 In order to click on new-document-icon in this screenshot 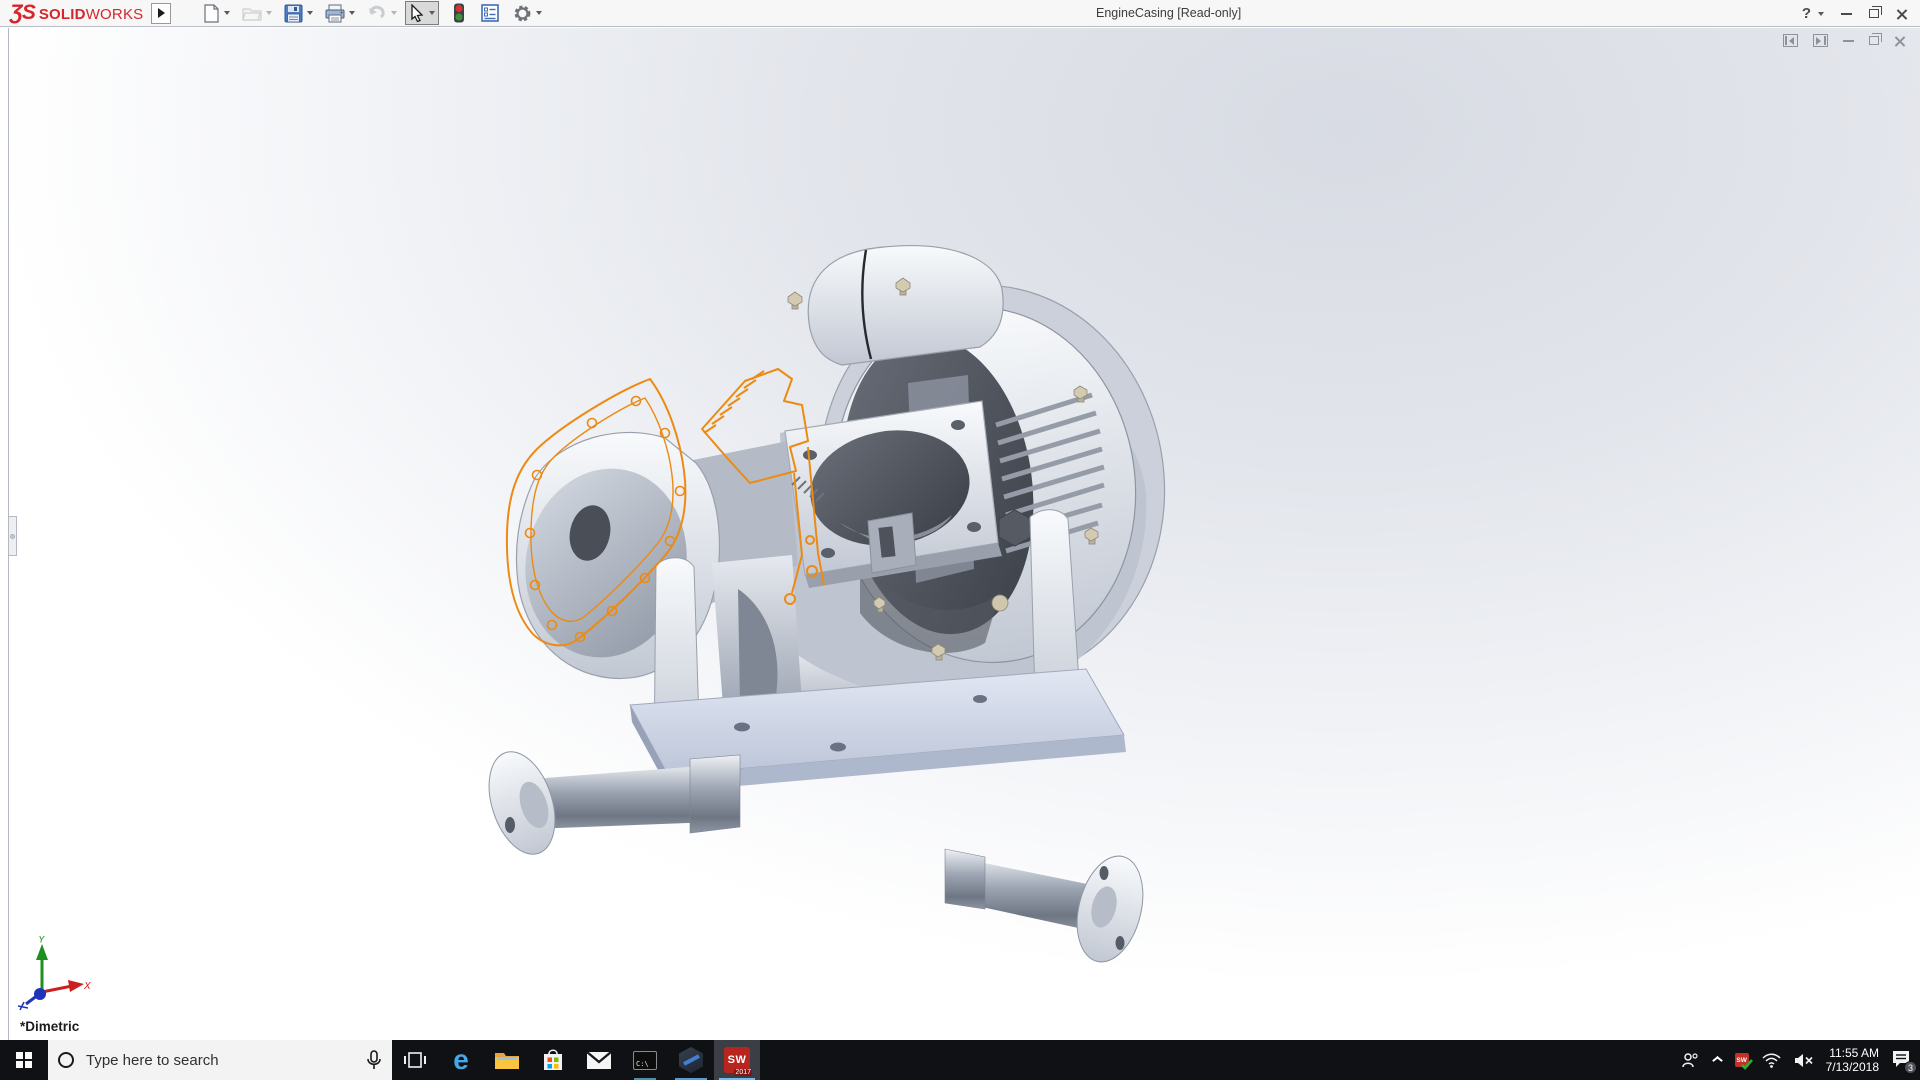, I will do `click(211, 13)`.